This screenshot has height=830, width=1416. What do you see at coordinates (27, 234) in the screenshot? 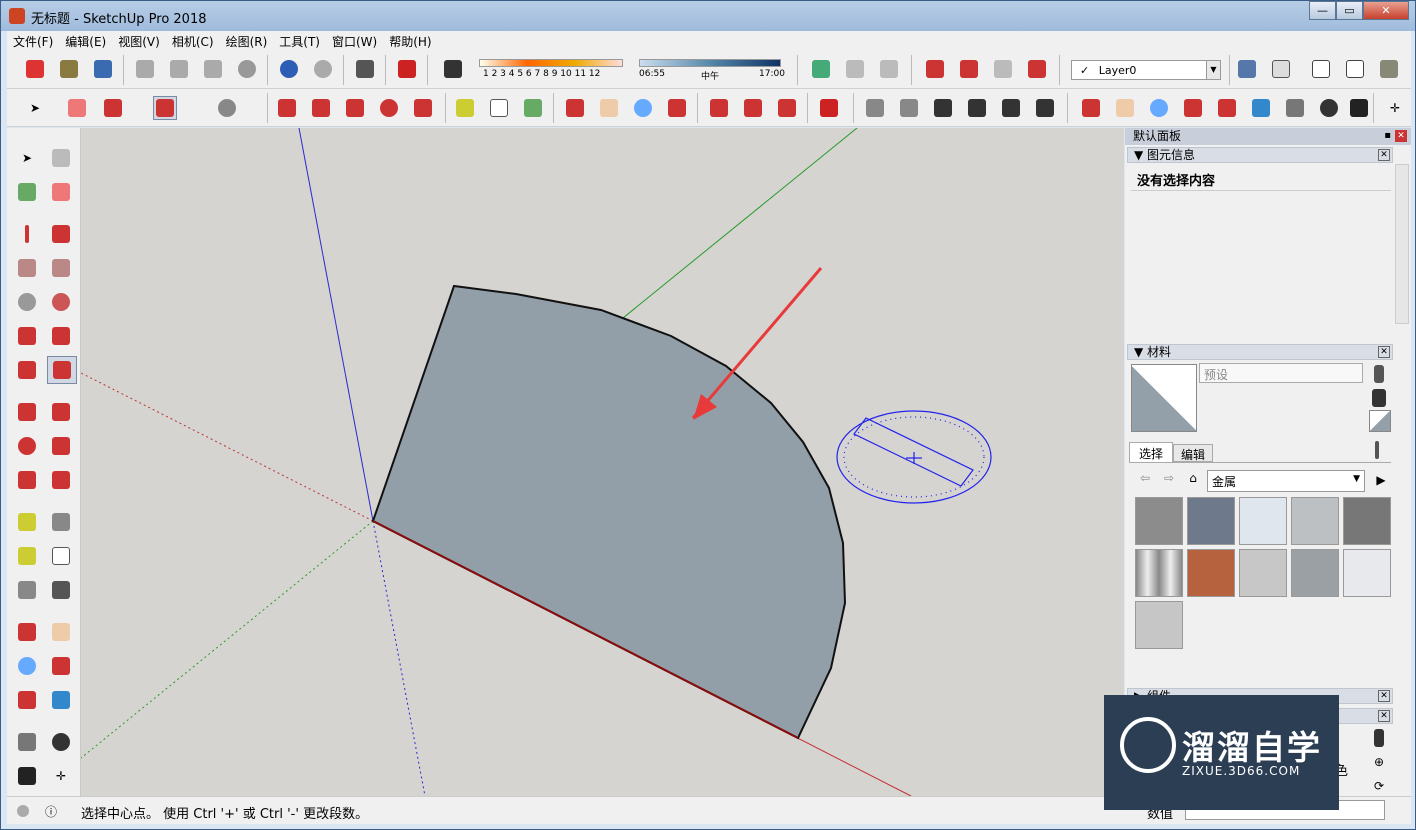
I see `line-tool-icon` at bounding box center [27, 234].